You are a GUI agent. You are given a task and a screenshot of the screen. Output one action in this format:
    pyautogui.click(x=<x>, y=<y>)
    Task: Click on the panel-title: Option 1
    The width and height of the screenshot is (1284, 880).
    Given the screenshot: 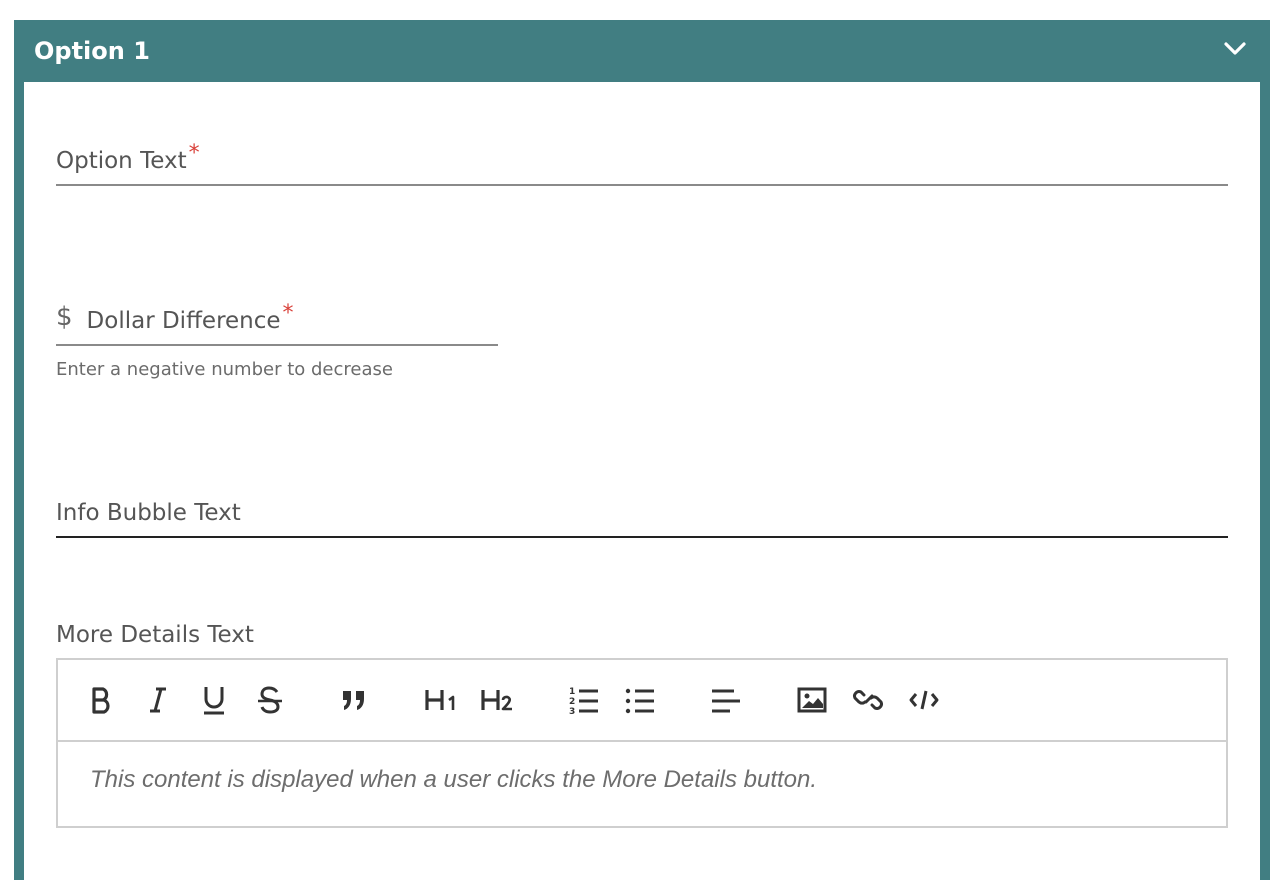 What is the action you would take?
    pyautogui.click(x=92, y=51)
    